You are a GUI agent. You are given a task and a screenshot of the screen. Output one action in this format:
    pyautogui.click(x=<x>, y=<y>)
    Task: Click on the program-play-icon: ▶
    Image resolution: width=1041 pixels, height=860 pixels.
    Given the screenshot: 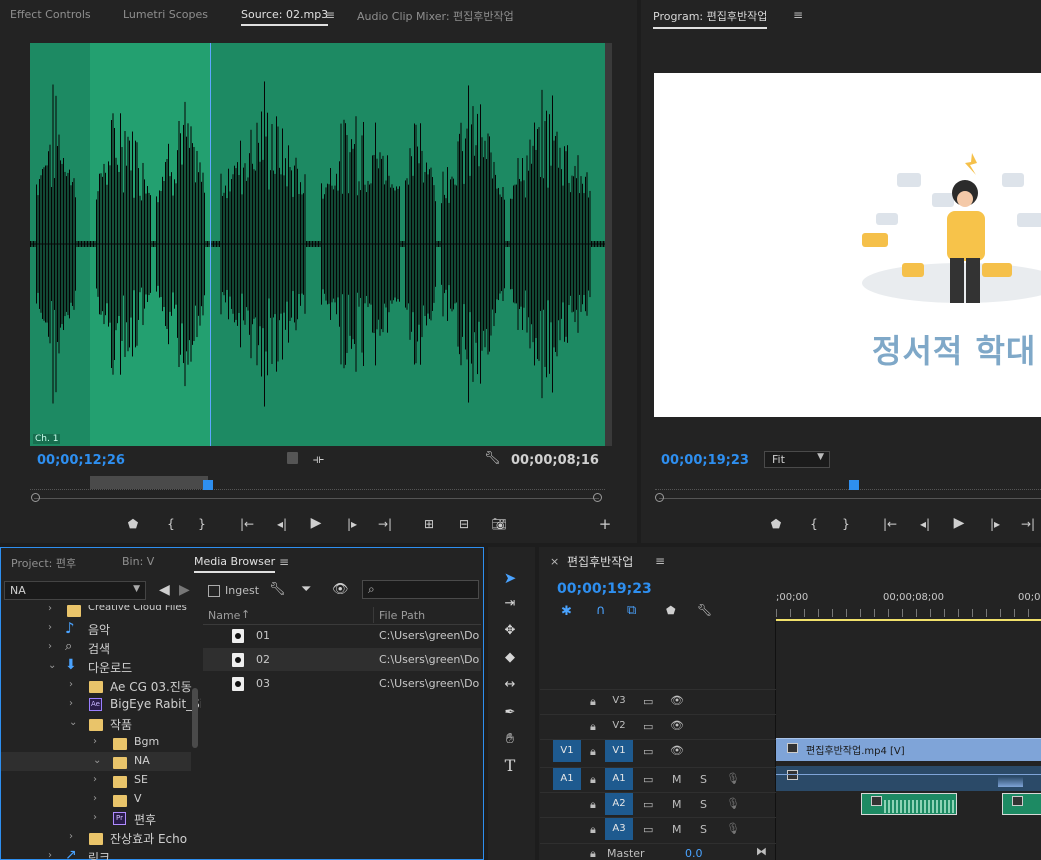 What is the action you would take?
    pyautogui.click(x=959, y=523)
    